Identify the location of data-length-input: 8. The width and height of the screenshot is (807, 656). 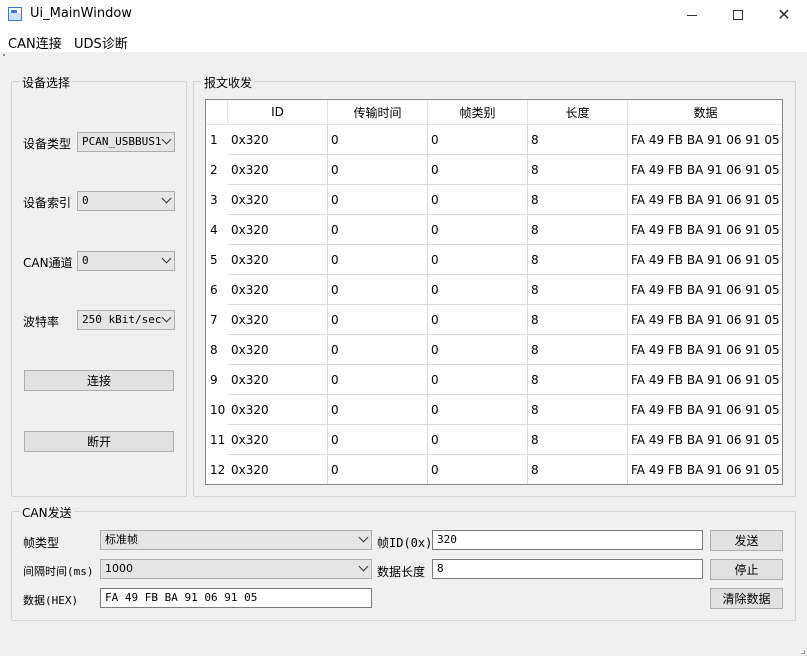
(567, 569).